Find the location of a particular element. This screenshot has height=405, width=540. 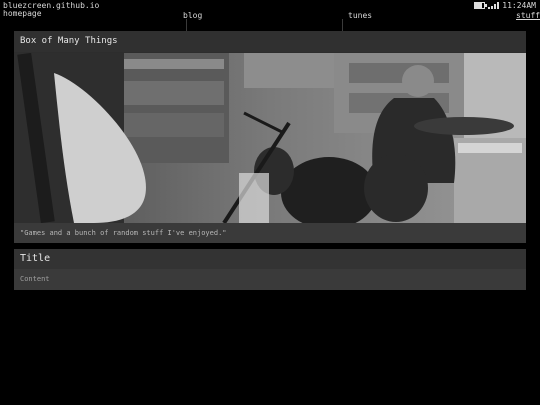

card-heading: Title is located at coordinates (270, 259).